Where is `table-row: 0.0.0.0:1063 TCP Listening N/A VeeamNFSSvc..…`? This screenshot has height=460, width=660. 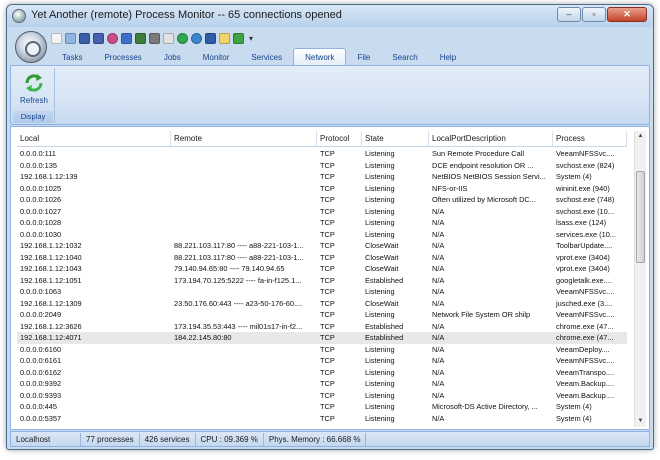 table-row: 0.0.0.0:1063 TCP Listening N/A VeeamNFSSvc..… is located at coordinates (322, 292).